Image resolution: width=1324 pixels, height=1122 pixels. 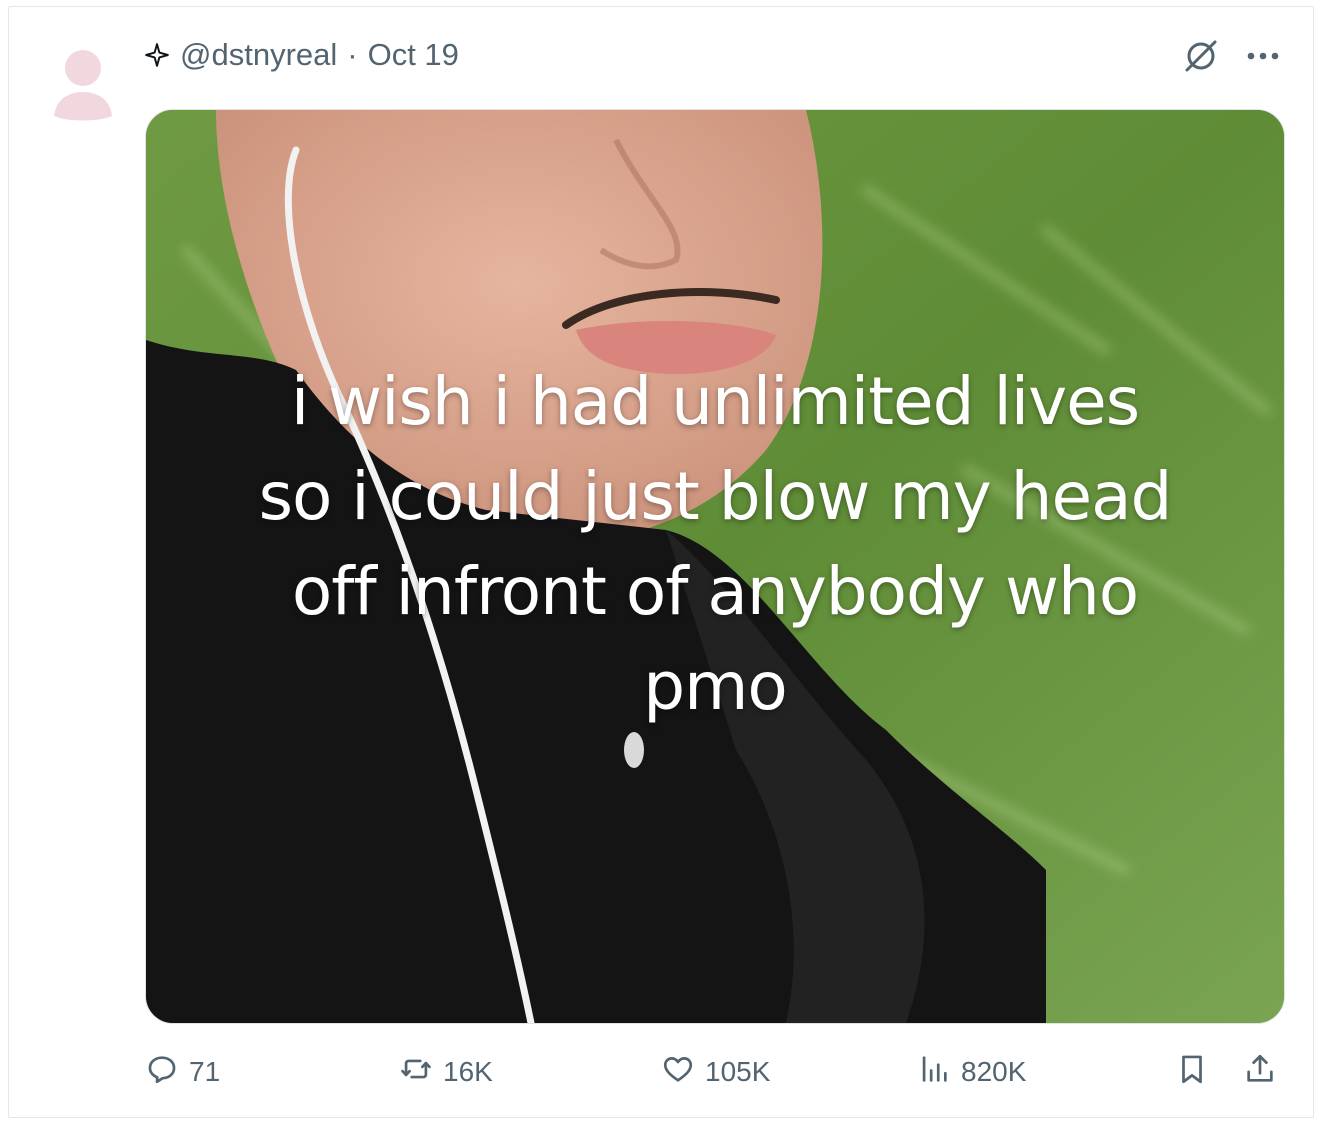 What do you see at coordinates (413, 55) in the screenshot?
I see `post-date: Oct 19` at bounding box center [413, 55].